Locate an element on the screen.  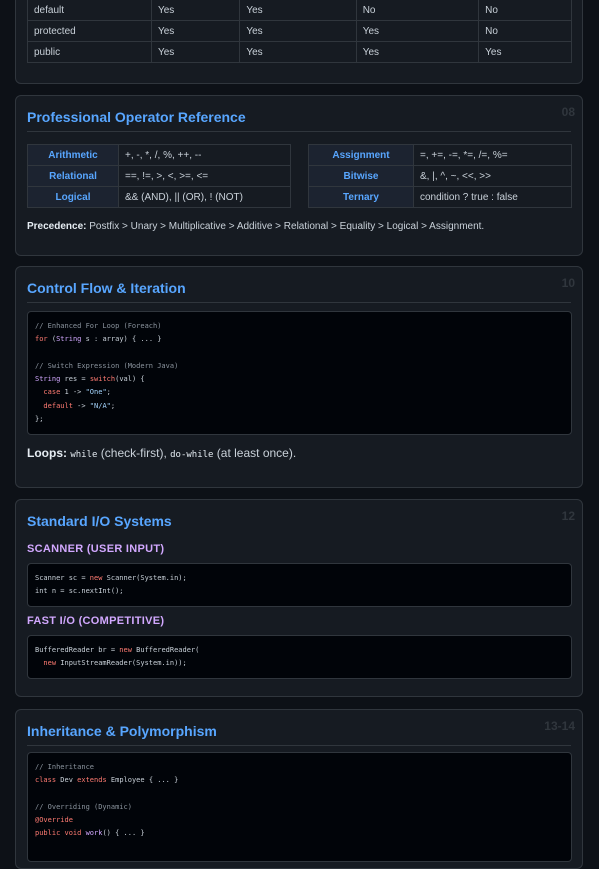
operator-category: Relational is located at coordinates (73, 176).